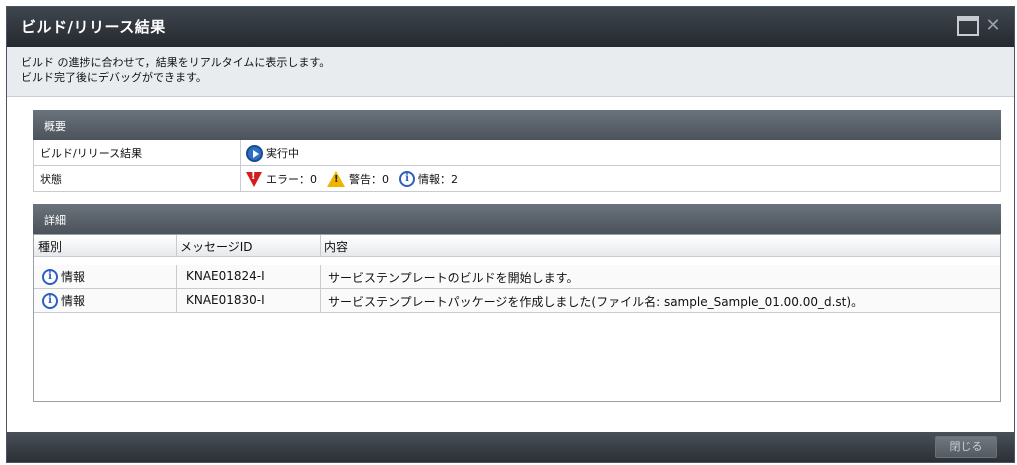 Image resolution: width=1017 pixels, height=465 pixels. I want to click on result-label: ビルド/リリース結果, so click(91, 153).